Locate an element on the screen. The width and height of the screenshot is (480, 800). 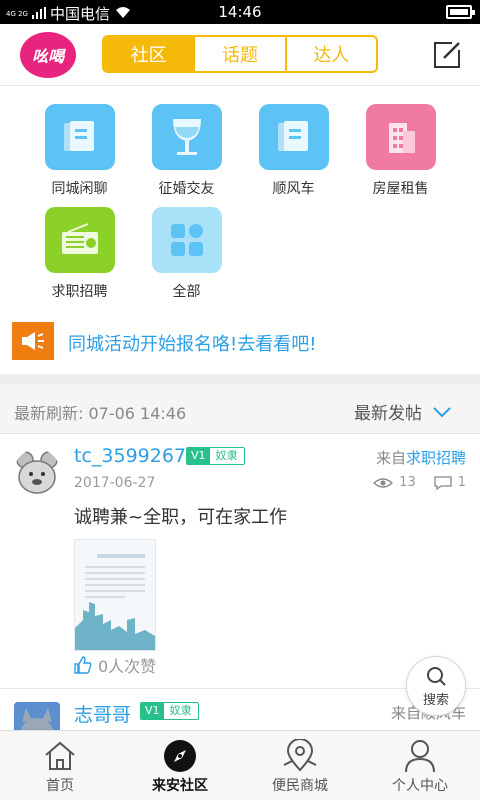
like-count: 0人次赞 is located at coordinates (127, 666).